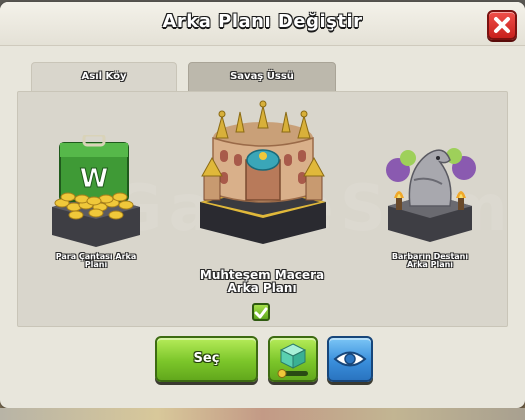 This screenshot has height=420, width=525. What do you see at coordinates (262, 414) in the screenshot?
I see `game-bottom-strip` at bounding box center [262, 414].